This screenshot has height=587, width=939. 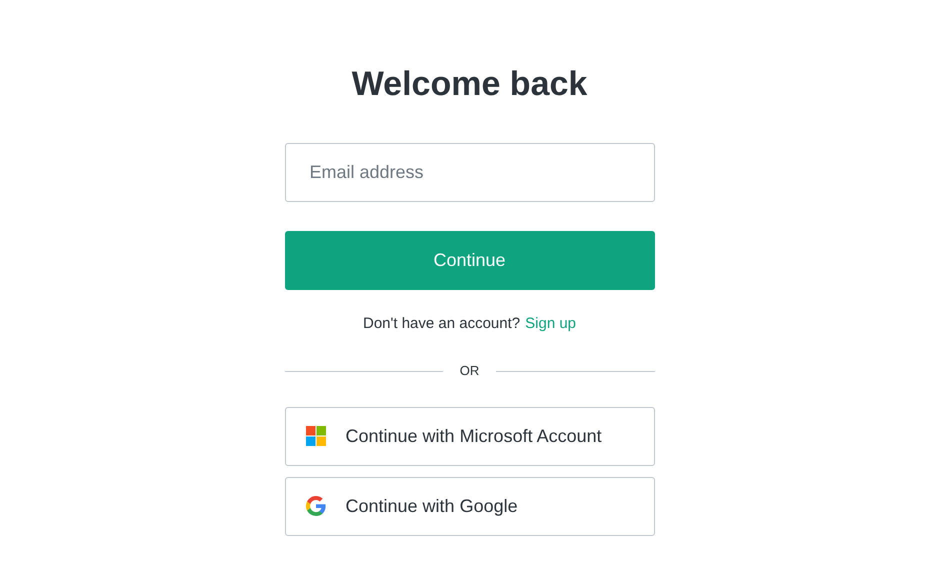 What do you see at coordinates (315, 506) in the screenshot?
I see `g-logo-icon` at bounding box center [315, 506].